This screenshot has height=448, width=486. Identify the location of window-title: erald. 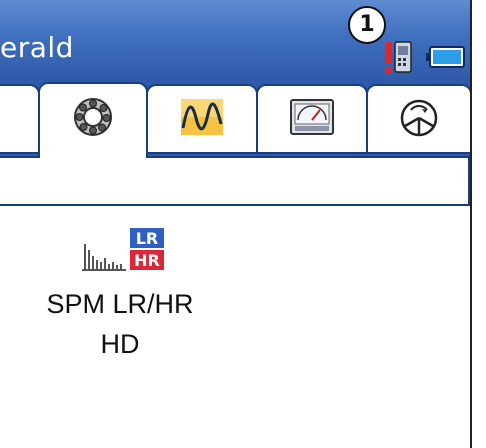
(37, 47).